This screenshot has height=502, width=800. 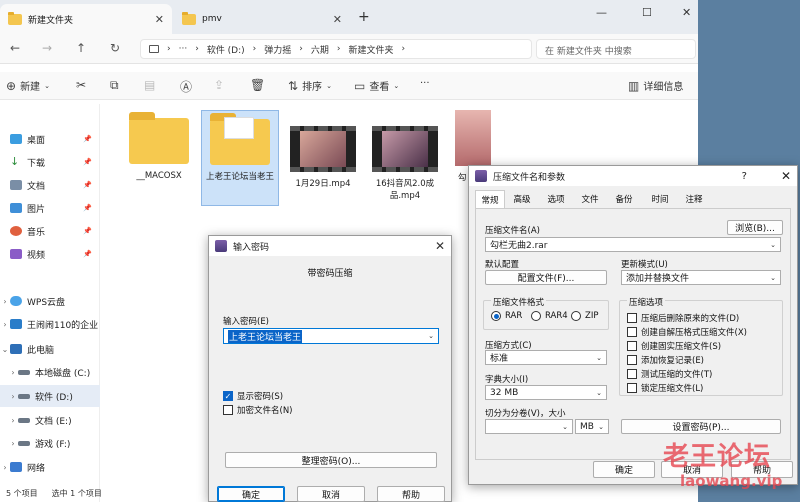 What do you see at coordinates (624, 199) in the screenshot?
I see `tab-backup: 备份` at bounding box center [624, 199].